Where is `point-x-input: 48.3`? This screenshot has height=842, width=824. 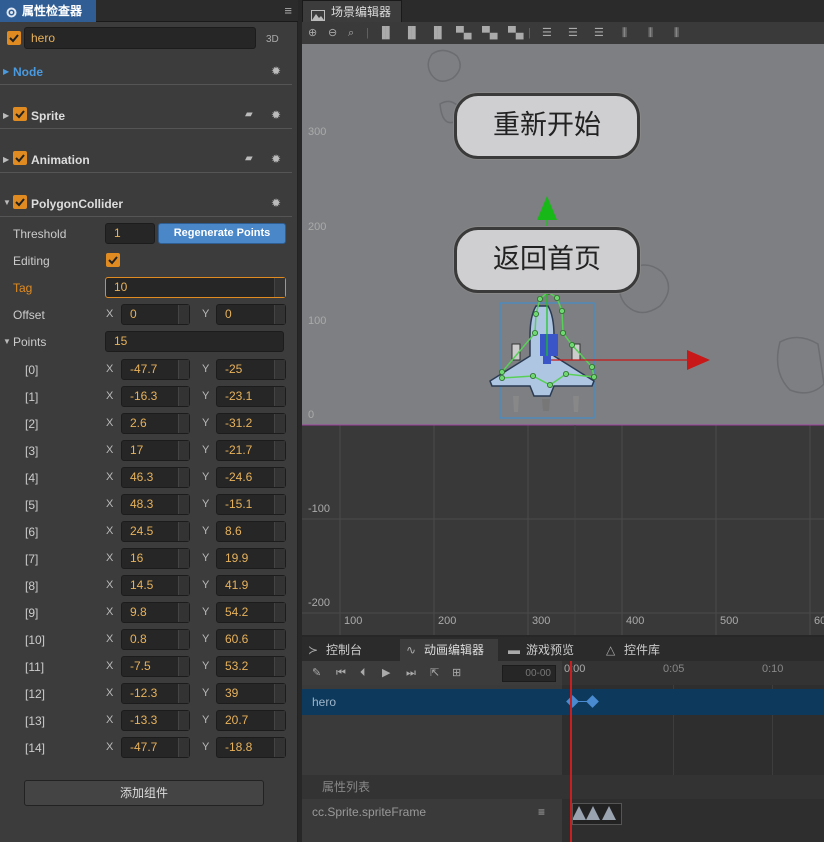
point-x-input: 48.3 is located at coordinates (155, 504).